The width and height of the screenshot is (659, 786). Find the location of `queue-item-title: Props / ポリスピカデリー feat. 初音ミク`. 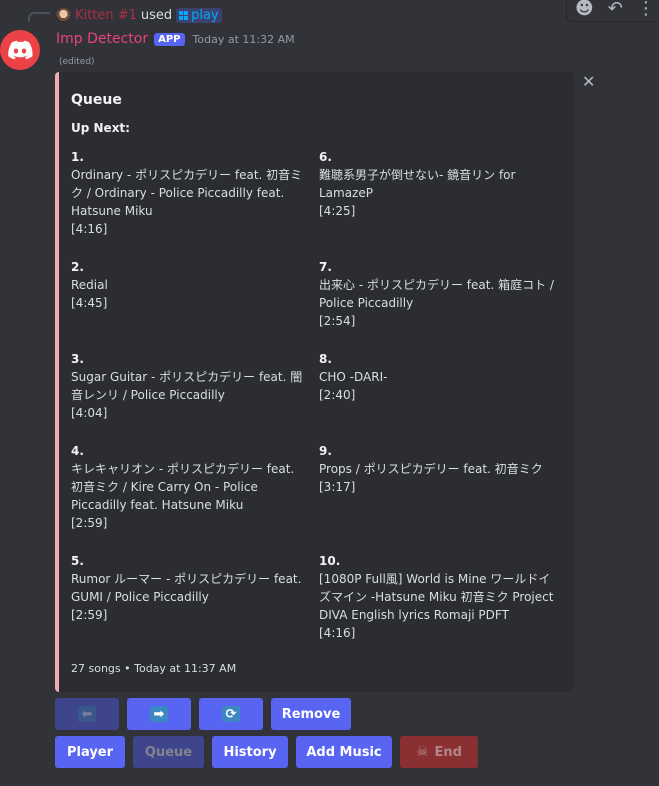

queue-item-title: Props / ポリスピカデリー feat. 初音ミク is located at coordinates (431, 469).